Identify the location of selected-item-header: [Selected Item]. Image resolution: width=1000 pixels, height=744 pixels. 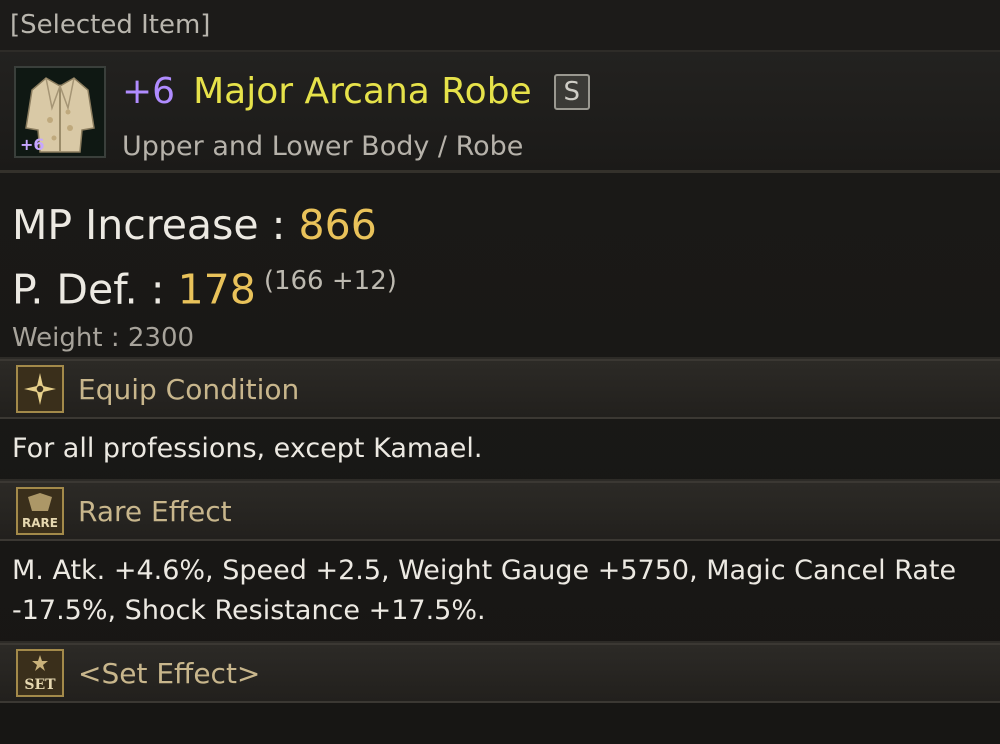
(500, 26).